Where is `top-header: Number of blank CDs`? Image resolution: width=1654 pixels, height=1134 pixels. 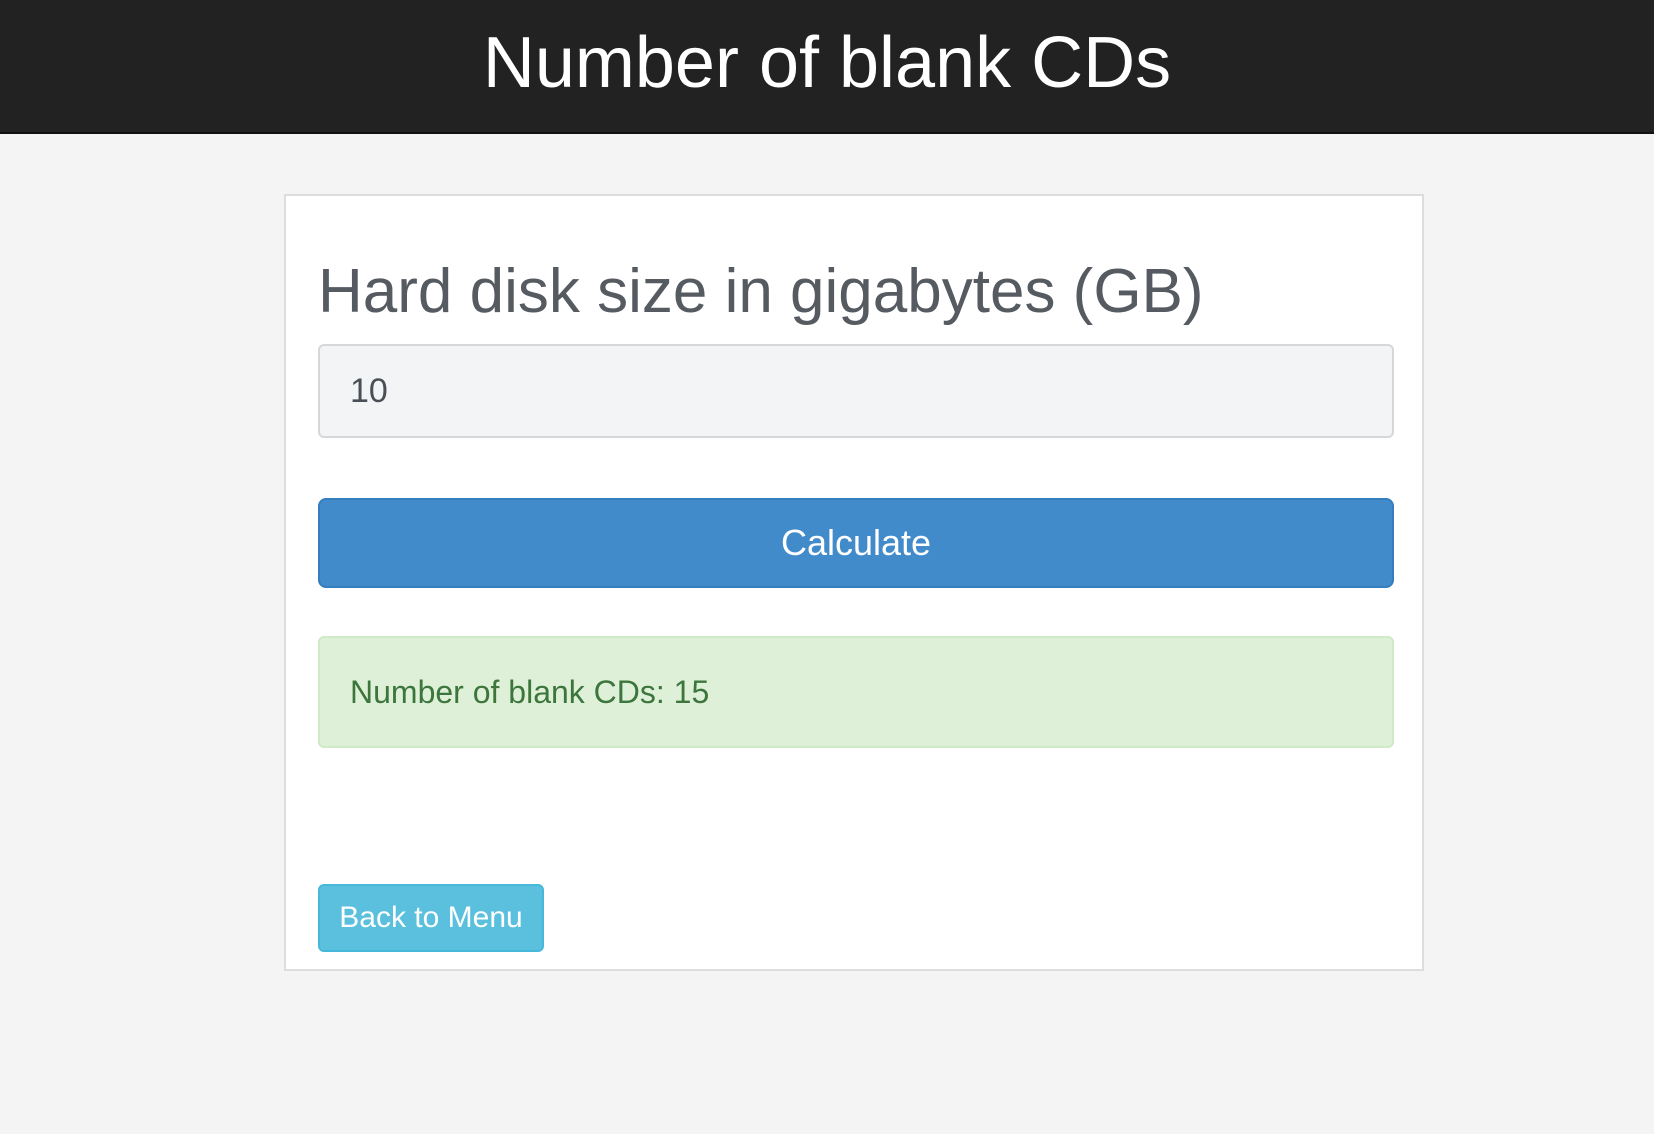
top-header: Number of blank CDs is located at coordinates (827, 67).